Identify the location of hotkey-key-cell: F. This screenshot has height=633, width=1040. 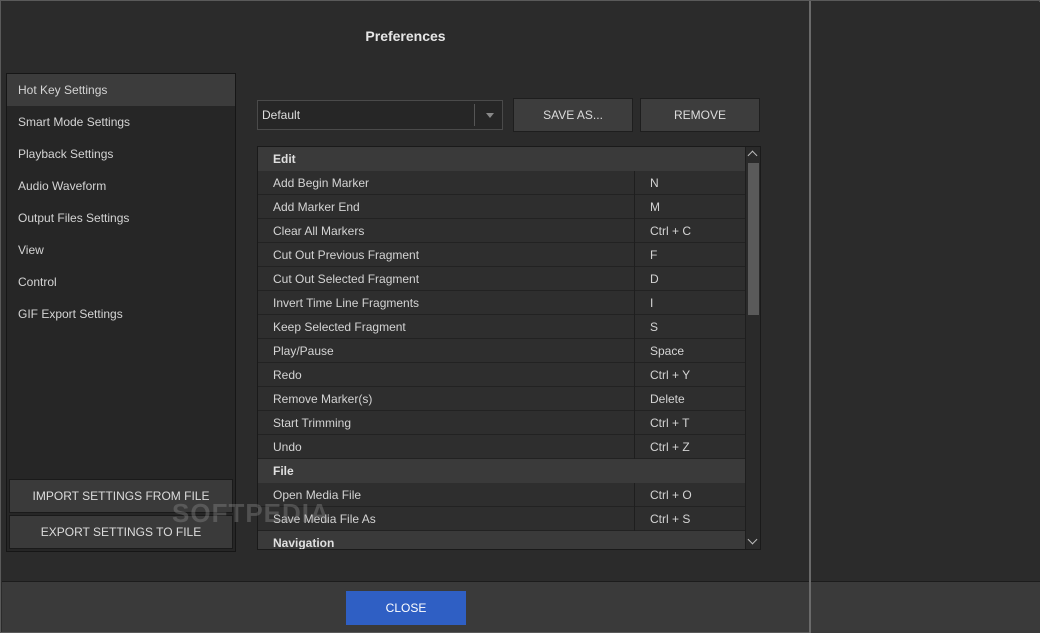
(689, 255).